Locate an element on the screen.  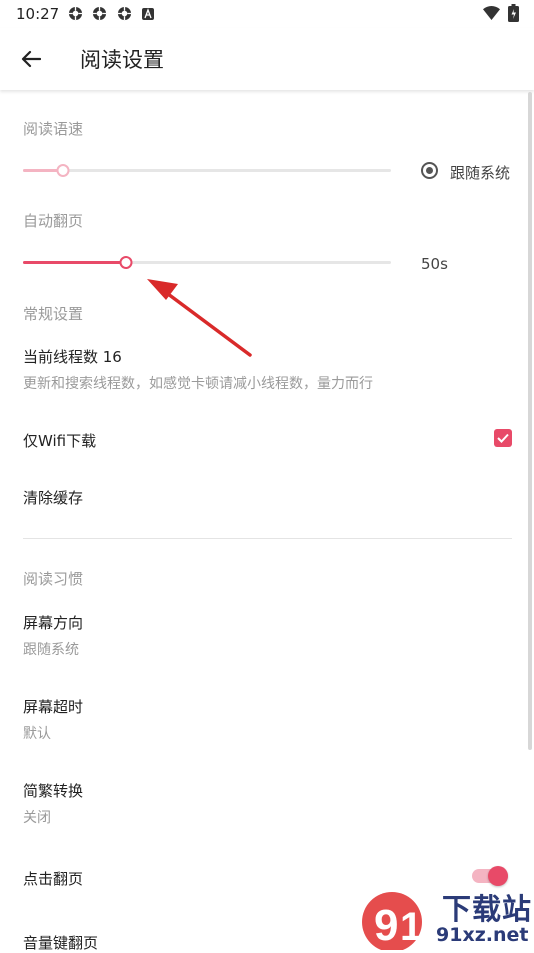
svg-text: 9 is located at coordinates (386, 925).